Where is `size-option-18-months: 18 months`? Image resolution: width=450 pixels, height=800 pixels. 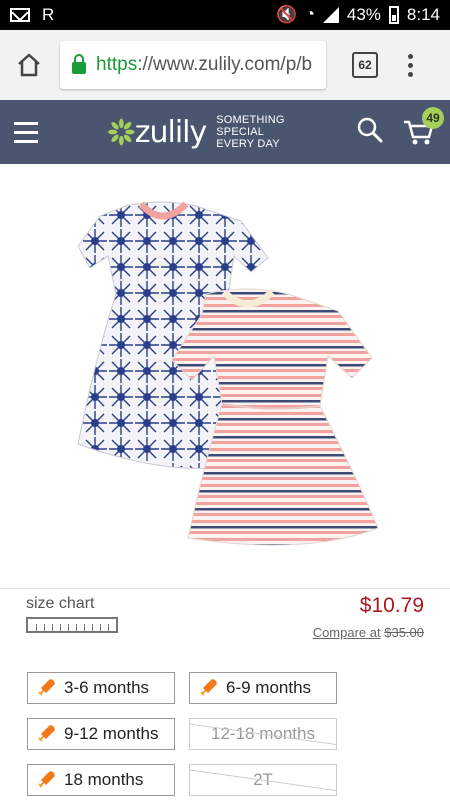 size-option-18-months: 18 months is located at coordinates (101, 780).